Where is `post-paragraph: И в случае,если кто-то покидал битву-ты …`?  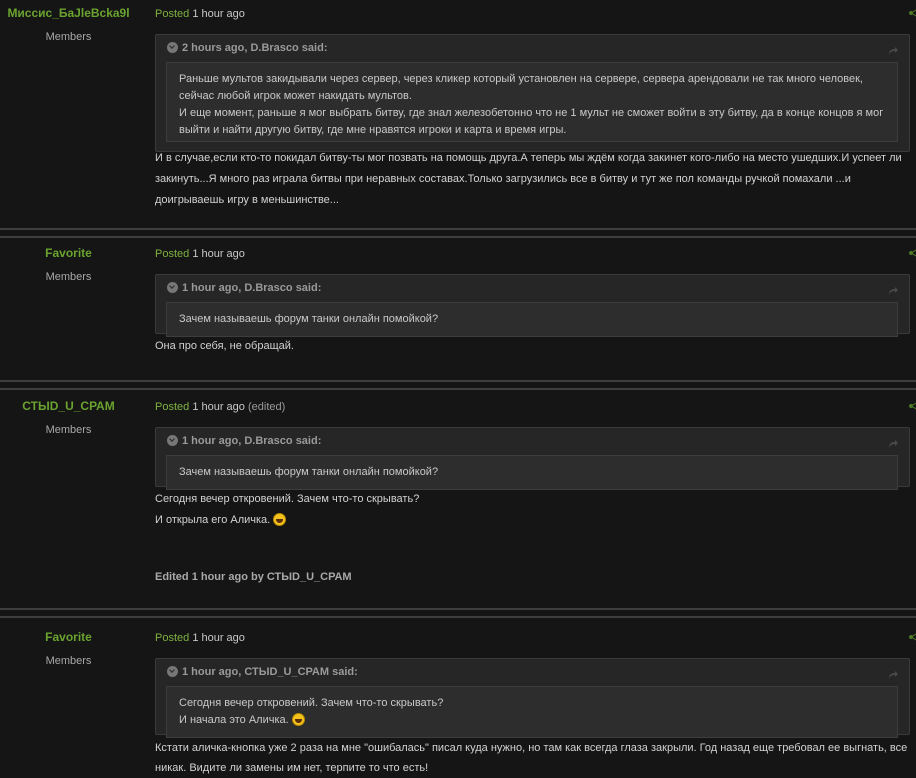
post-paragraph: И в случае,если кто-то покидал битву-ты … is located at coordinates (528, 179).